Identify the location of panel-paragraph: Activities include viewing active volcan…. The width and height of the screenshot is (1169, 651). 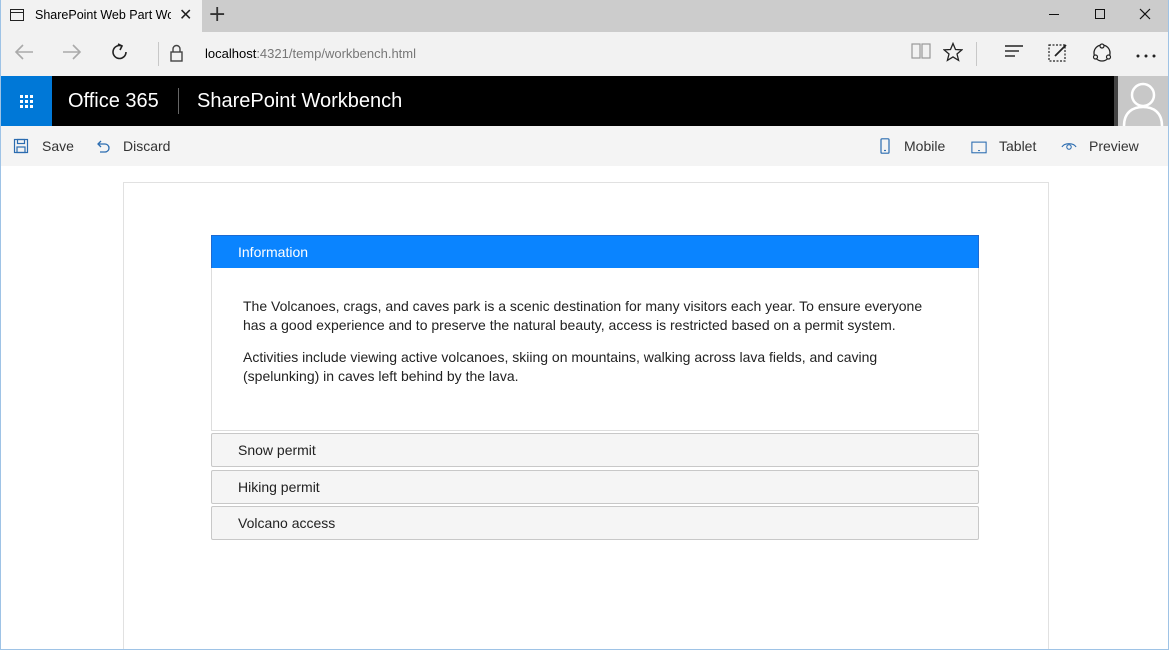
(560, 366).